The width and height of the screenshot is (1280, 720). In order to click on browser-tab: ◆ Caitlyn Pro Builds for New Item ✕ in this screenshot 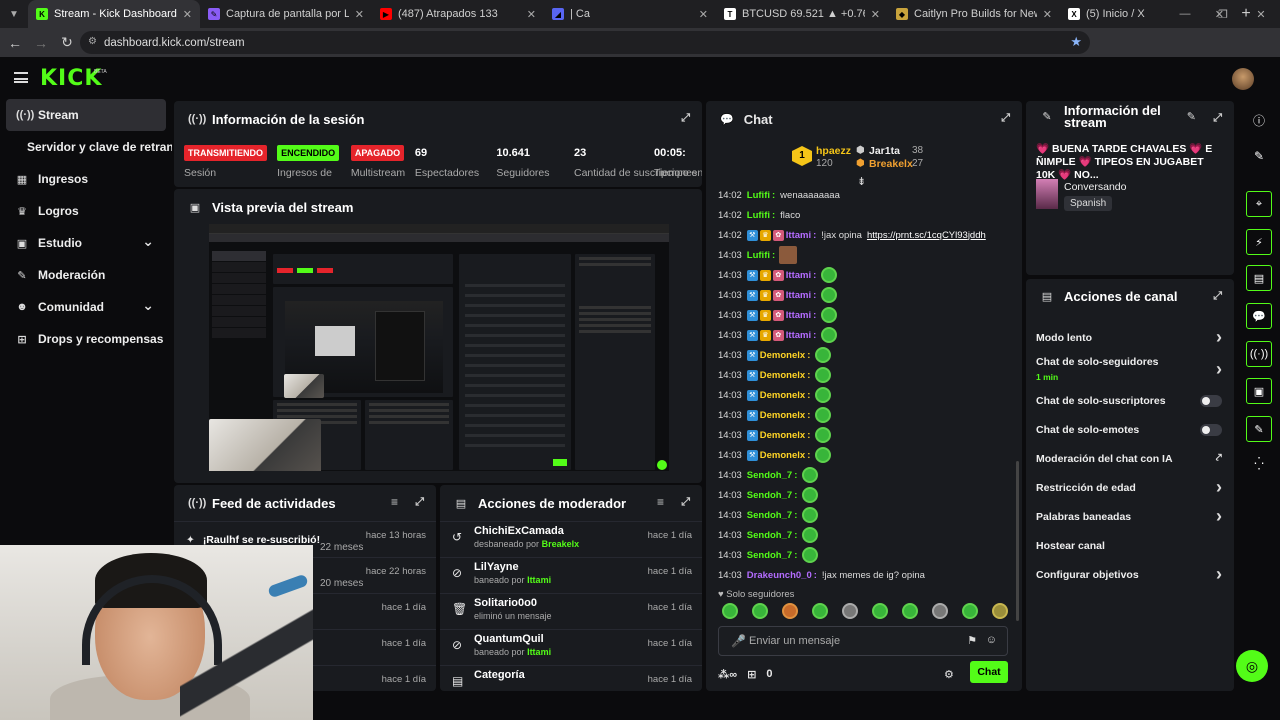, I will do `click(974, 14)`.